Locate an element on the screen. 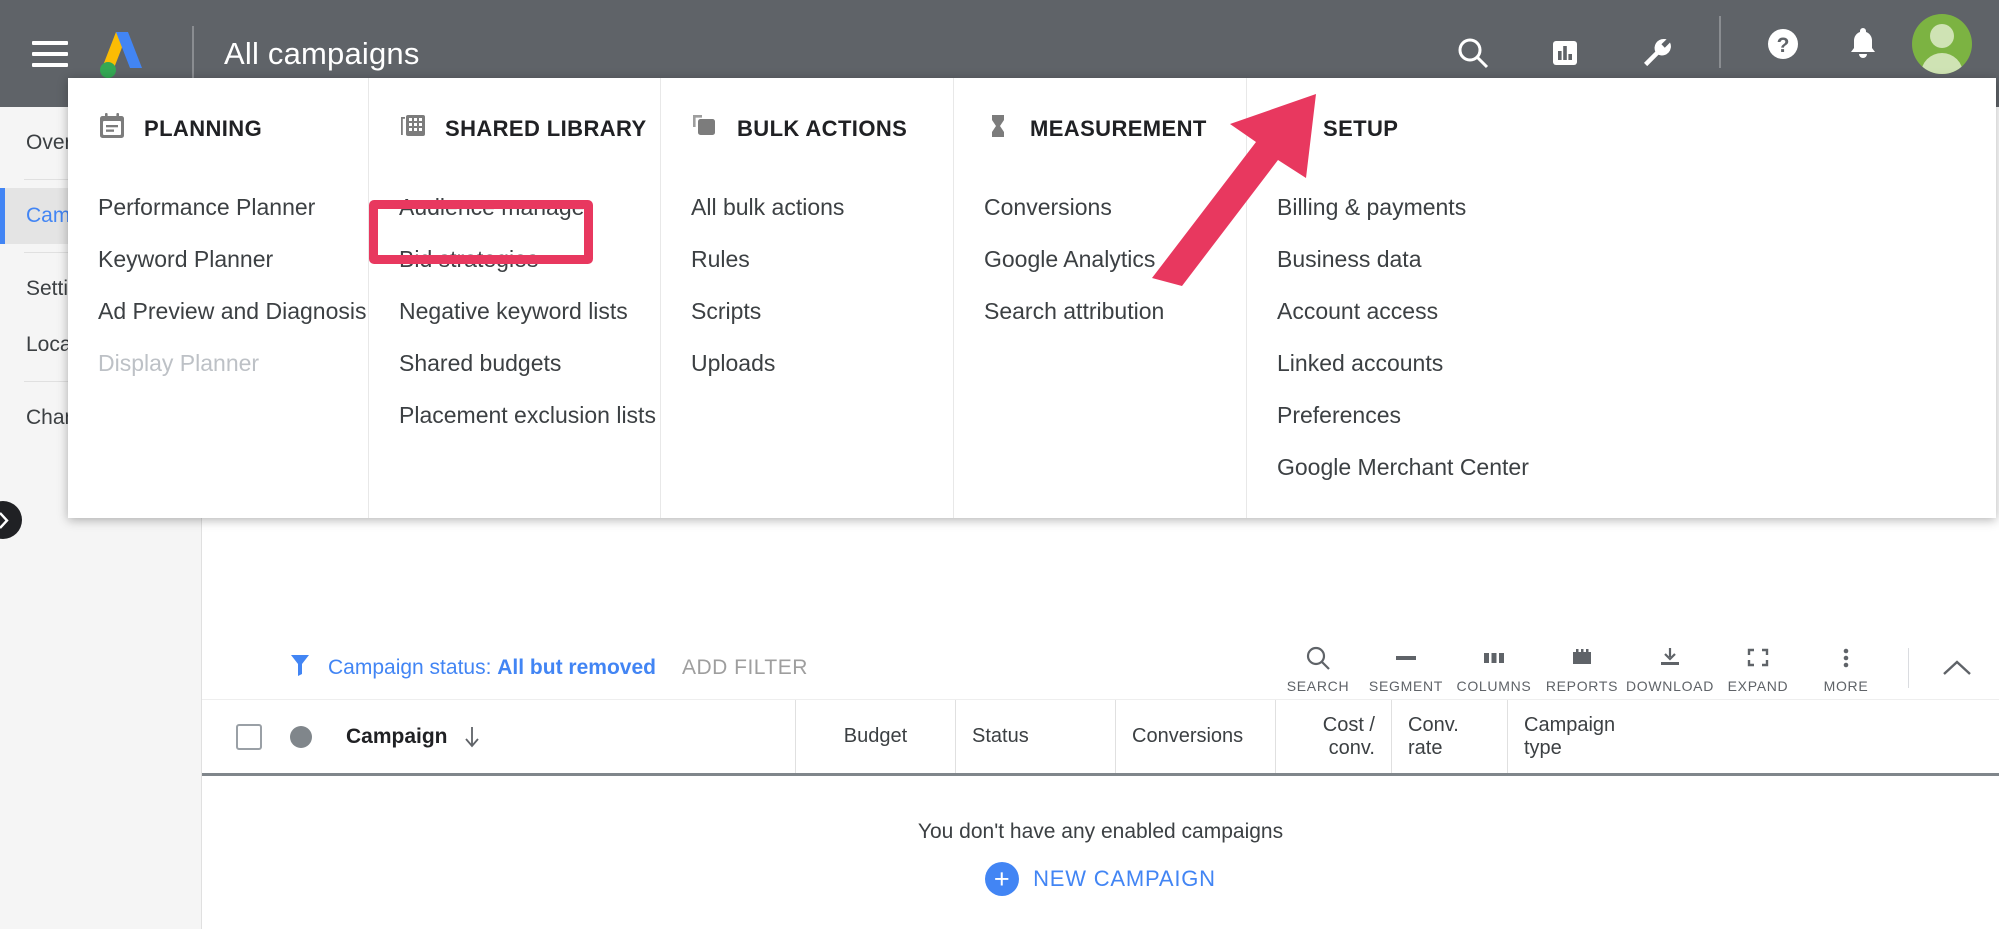 Image resolution: width=1999 pixels, height=929 pixels. menu-item-label: Display Planner is located at coordinates (179, 362).